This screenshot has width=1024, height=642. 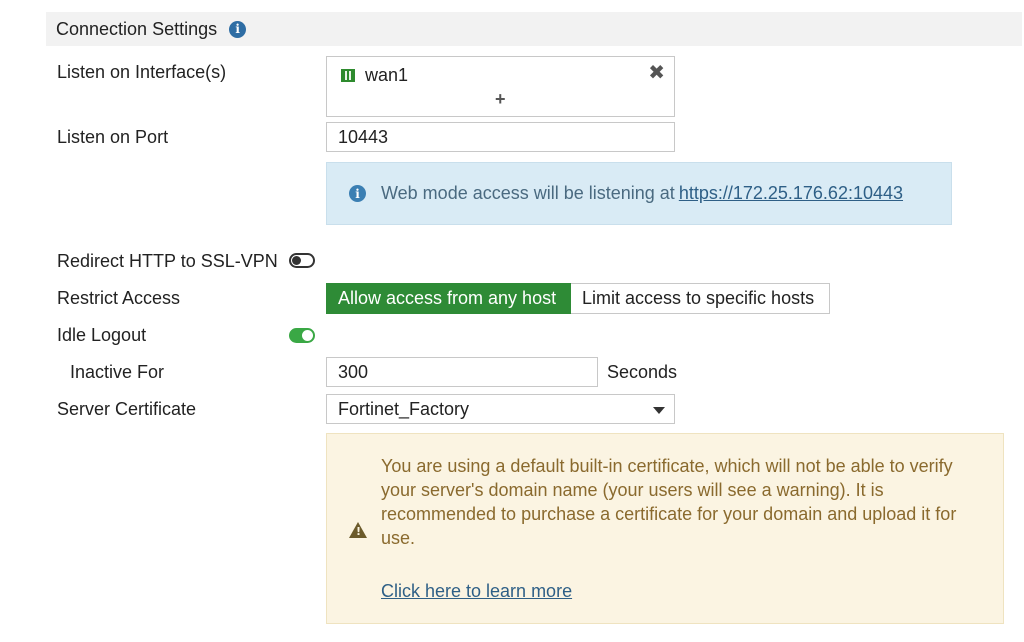 I want to click on server-certificate-select: Fortinet_Factory, so click(x=500, y=409).